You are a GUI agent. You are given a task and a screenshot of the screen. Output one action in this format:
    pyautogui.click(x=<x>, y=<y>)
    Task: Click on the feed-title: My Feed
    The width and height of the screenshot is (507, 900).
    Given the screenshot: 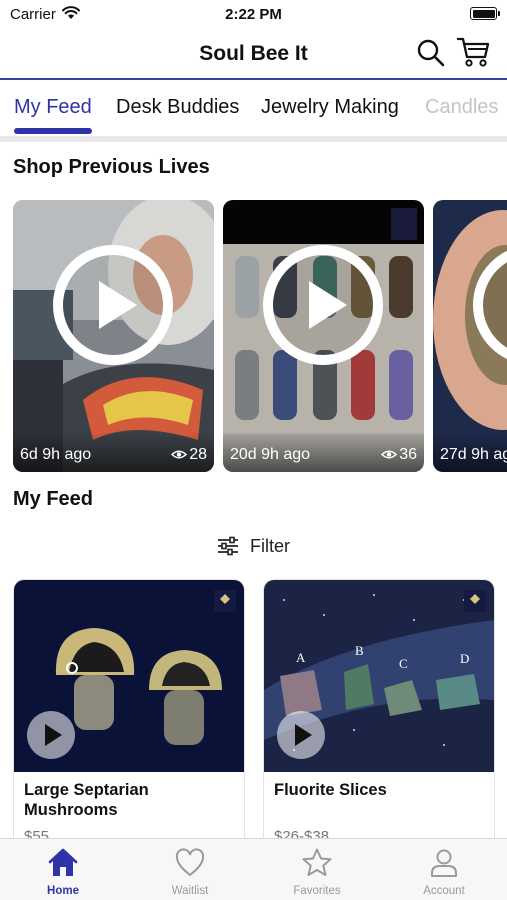 What is the action you would take?
    pyautogui.click(x=53, y=499)
    